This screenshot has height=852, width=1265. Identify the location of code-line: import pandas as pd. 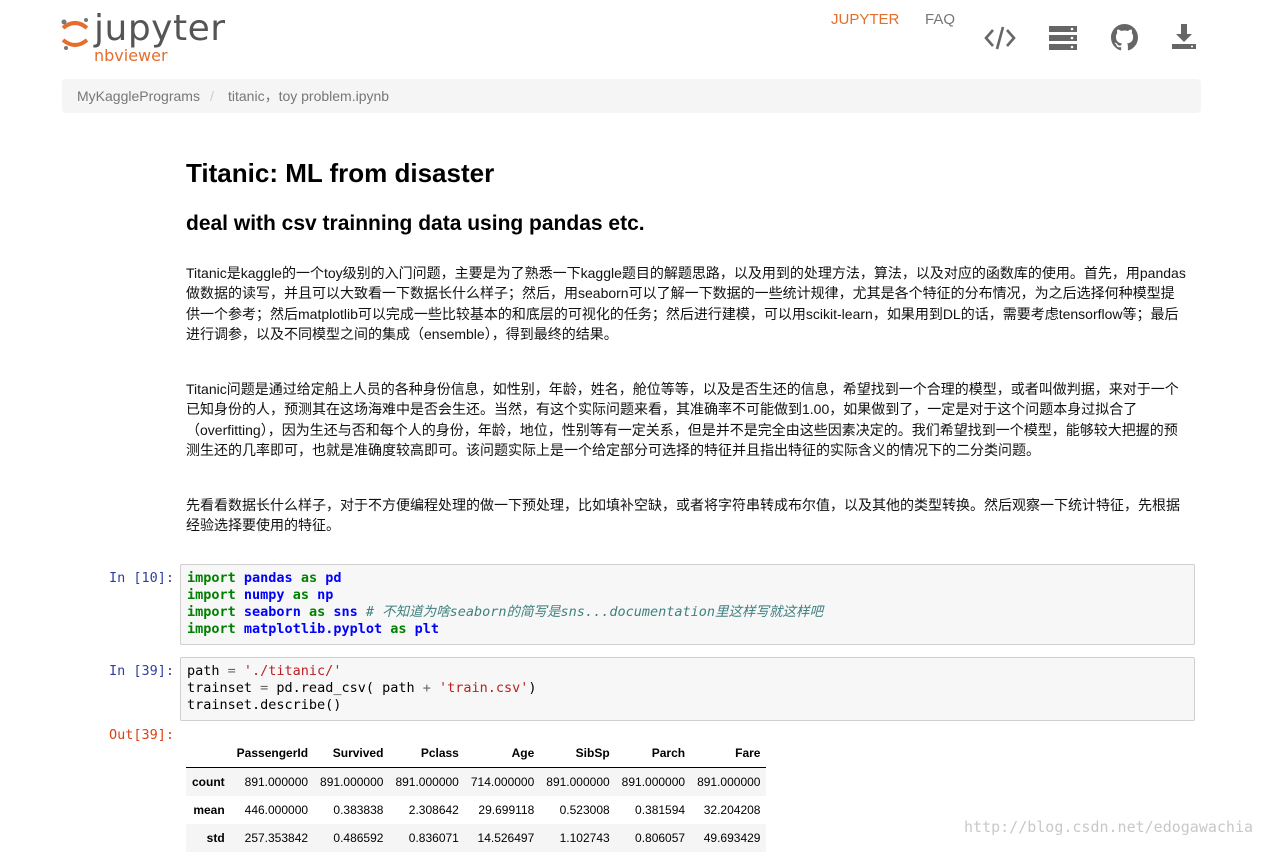
(264, 578).